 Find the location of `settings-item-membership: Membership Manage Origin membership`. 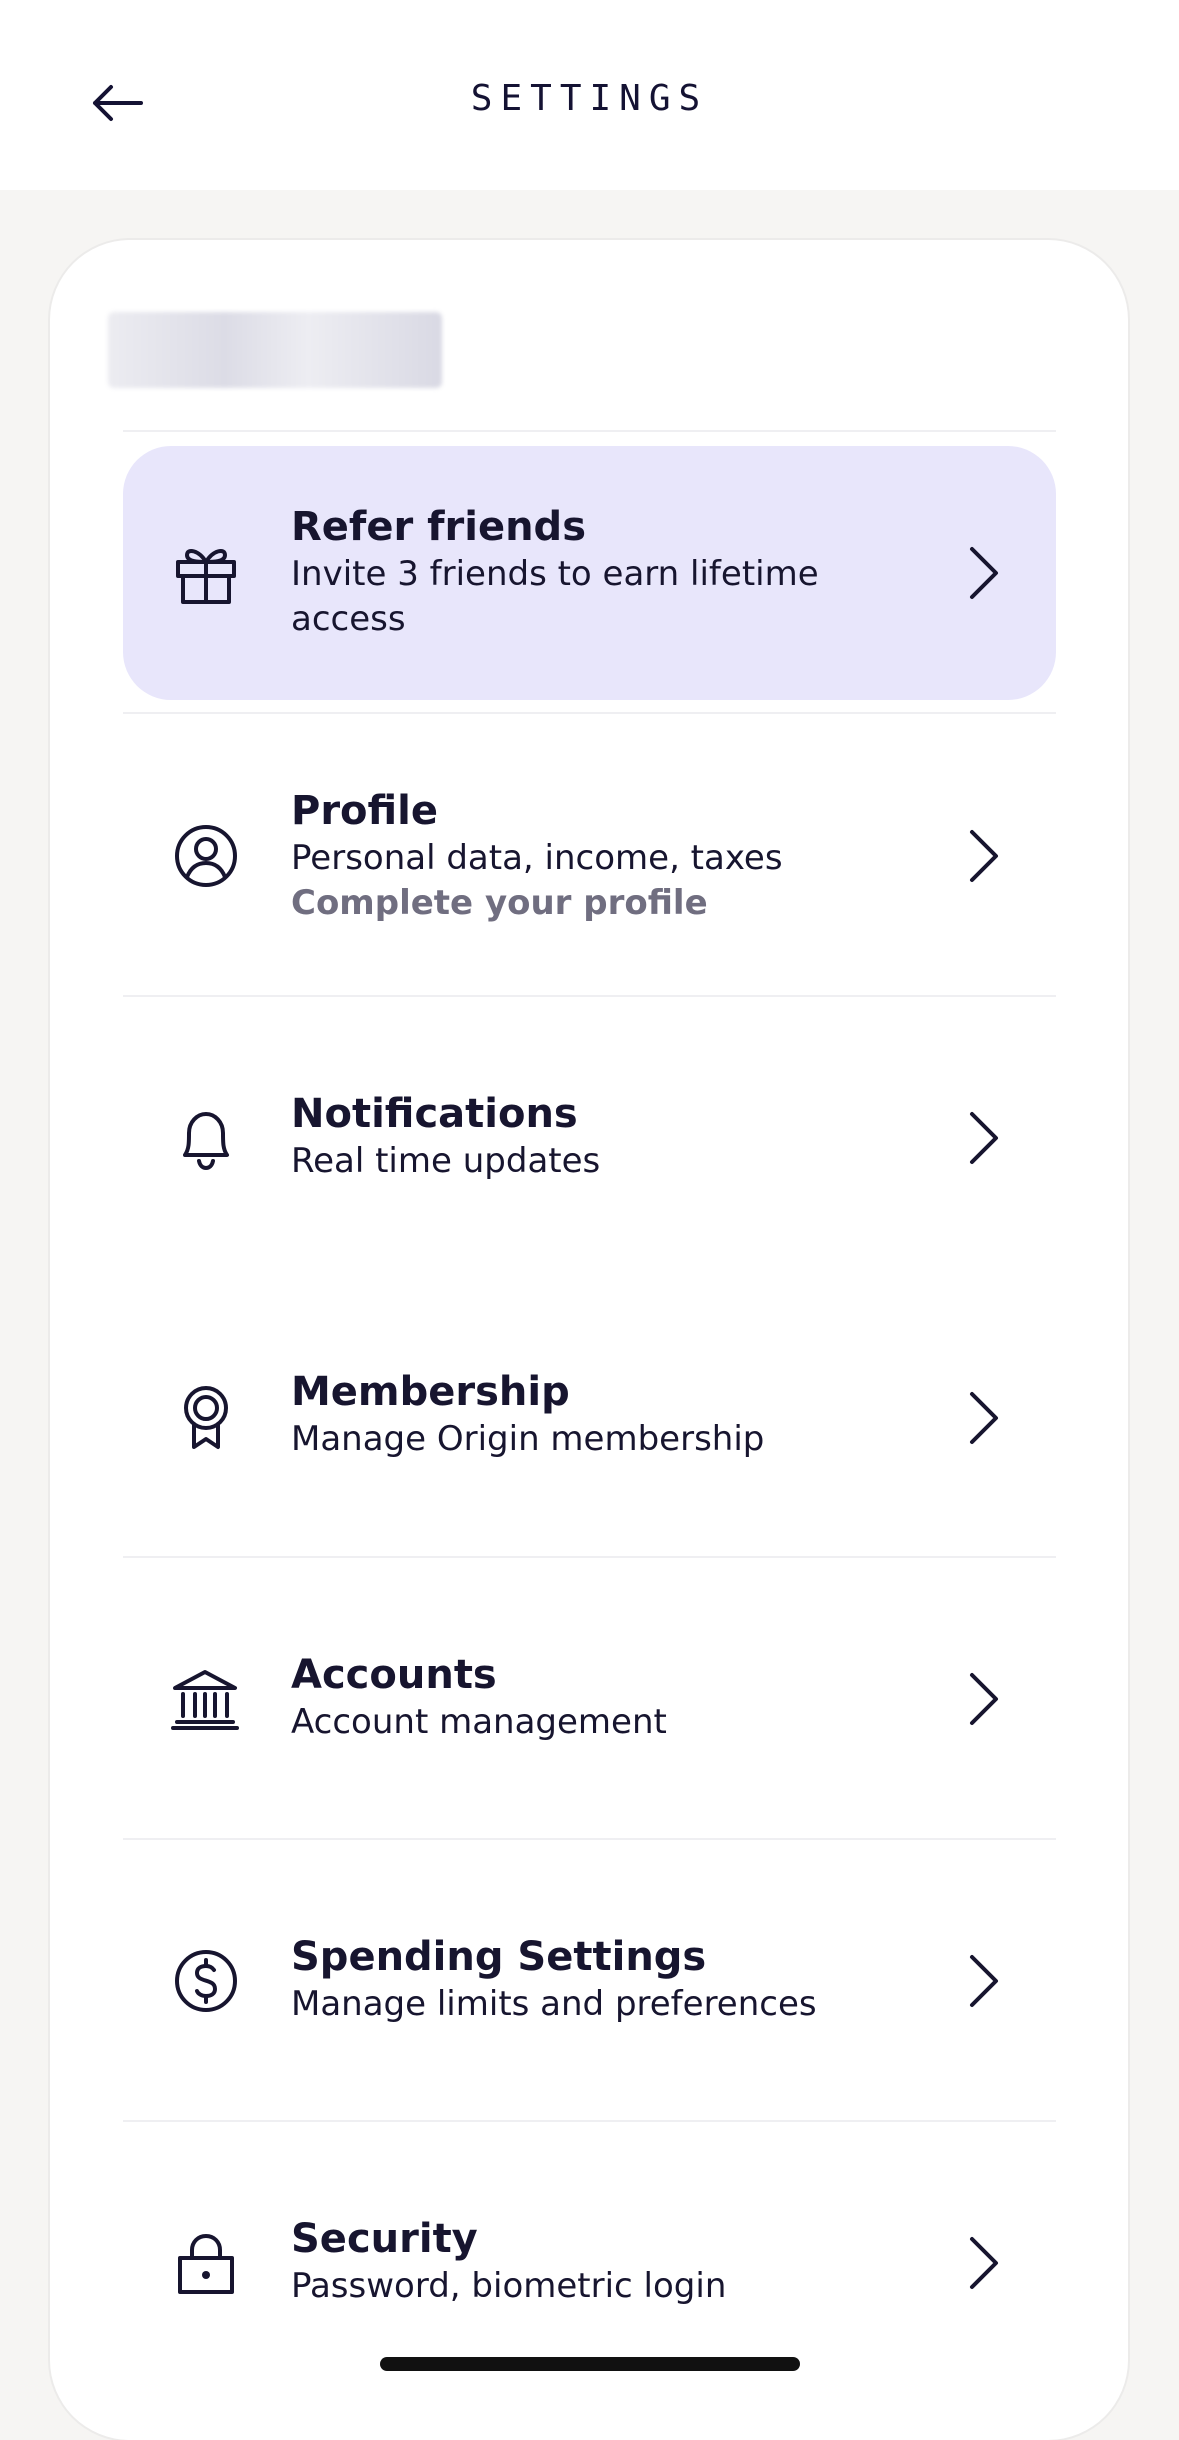

settings-item-membership: Membership Manage Origin membership is located at coordinates (589, 1418).